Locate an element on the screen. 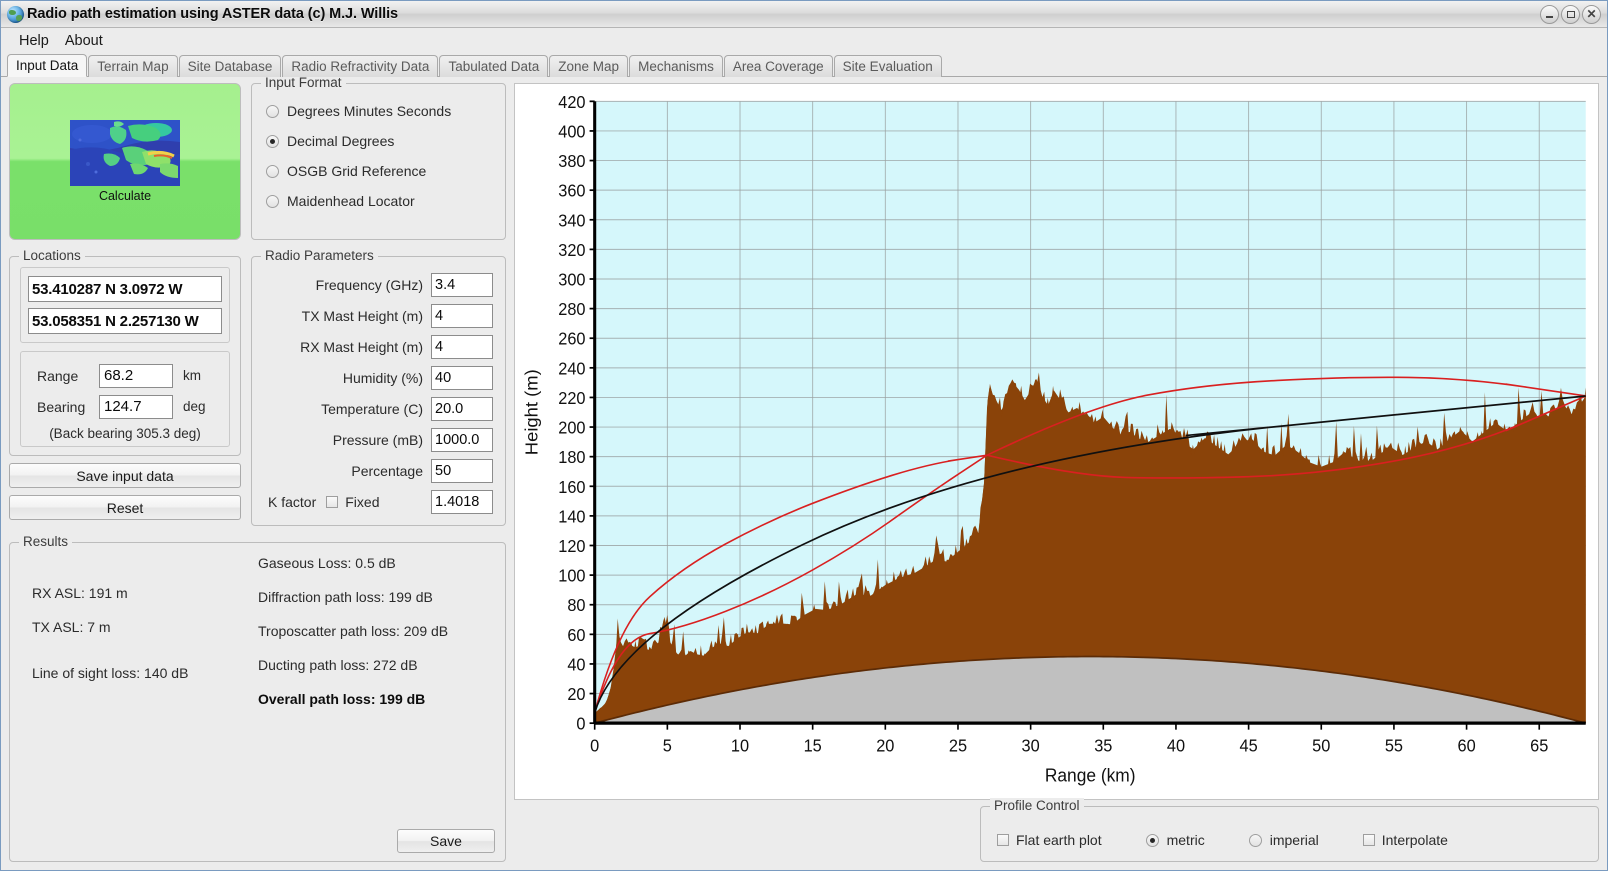 The height and width of the screenshot is (871, 1608). tx-mast-height-input: 4 is located at coordinates (462, 315).